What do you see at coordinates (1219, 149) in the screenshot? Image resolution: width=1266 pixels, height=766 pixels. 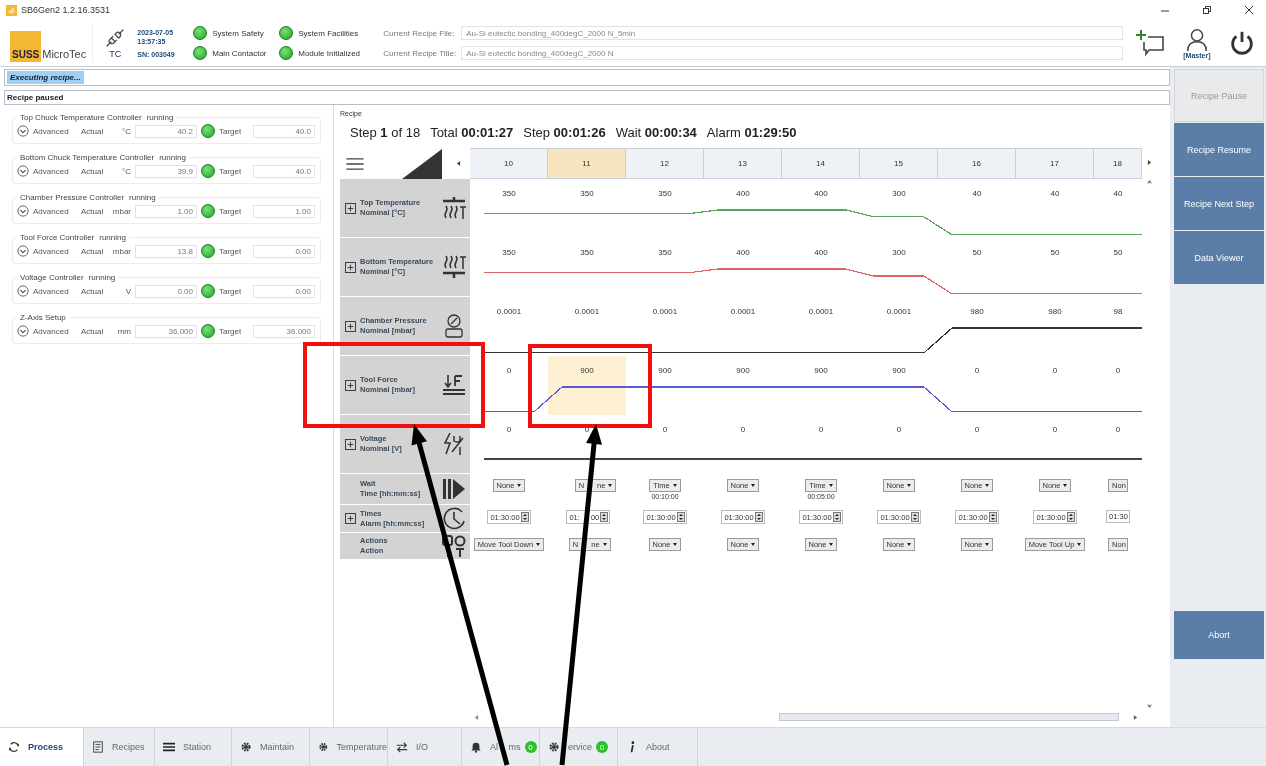 I see `side-button: Recipe Resume` at bounding box center [1219, 149].